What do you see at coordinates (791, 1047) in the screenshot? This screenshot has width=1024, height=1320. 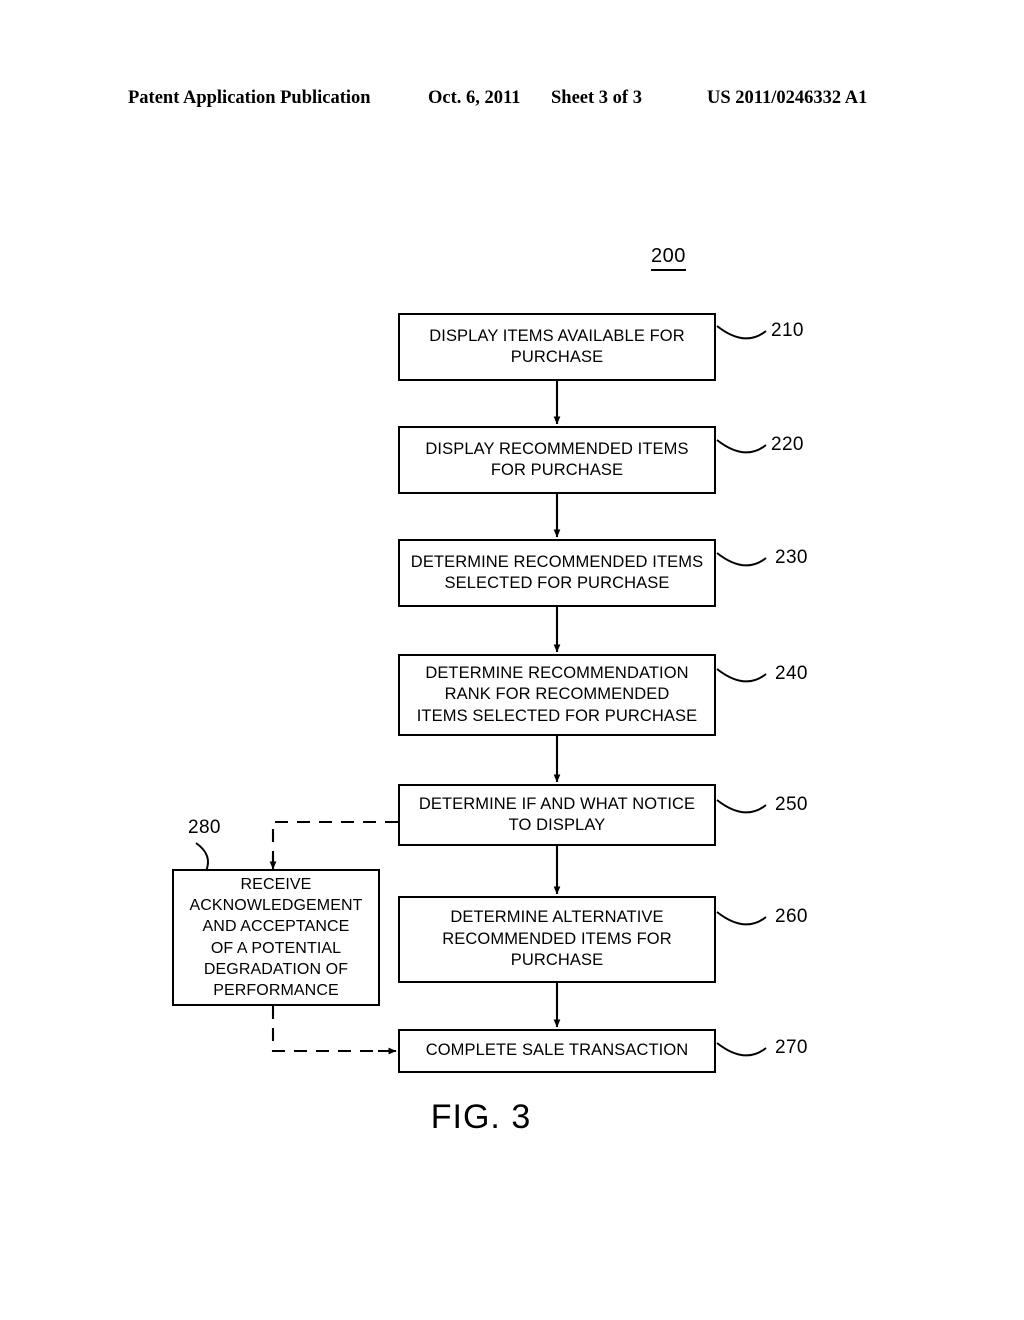 I see `ref-numeral-270: 270` at bounding box center [791, 1047].